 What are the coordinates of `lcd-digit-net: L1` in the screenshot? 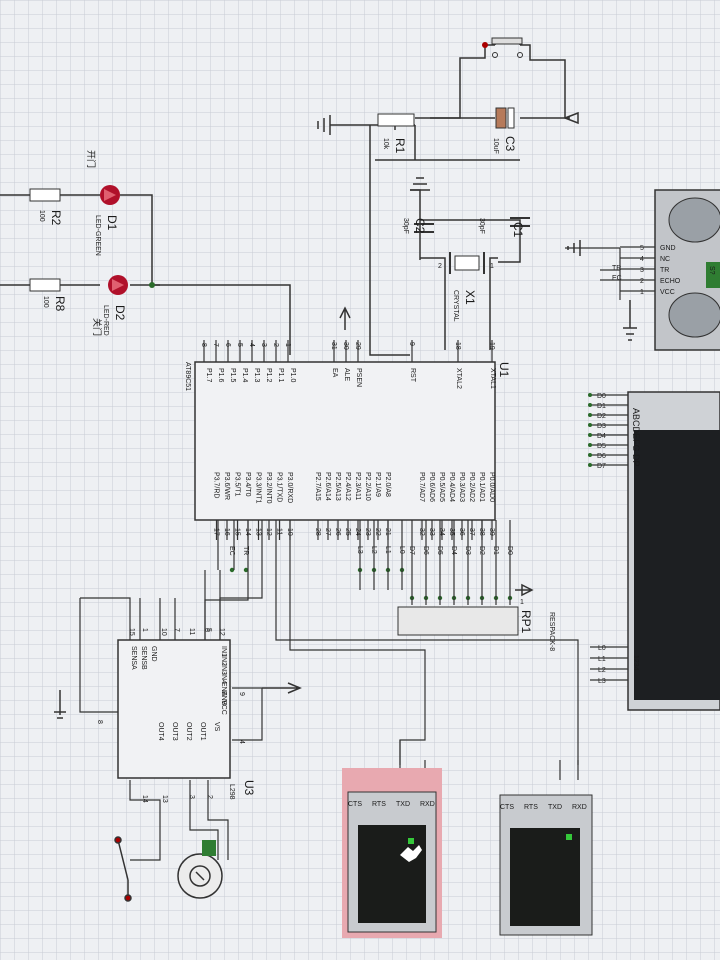 It's located at (602, 659).